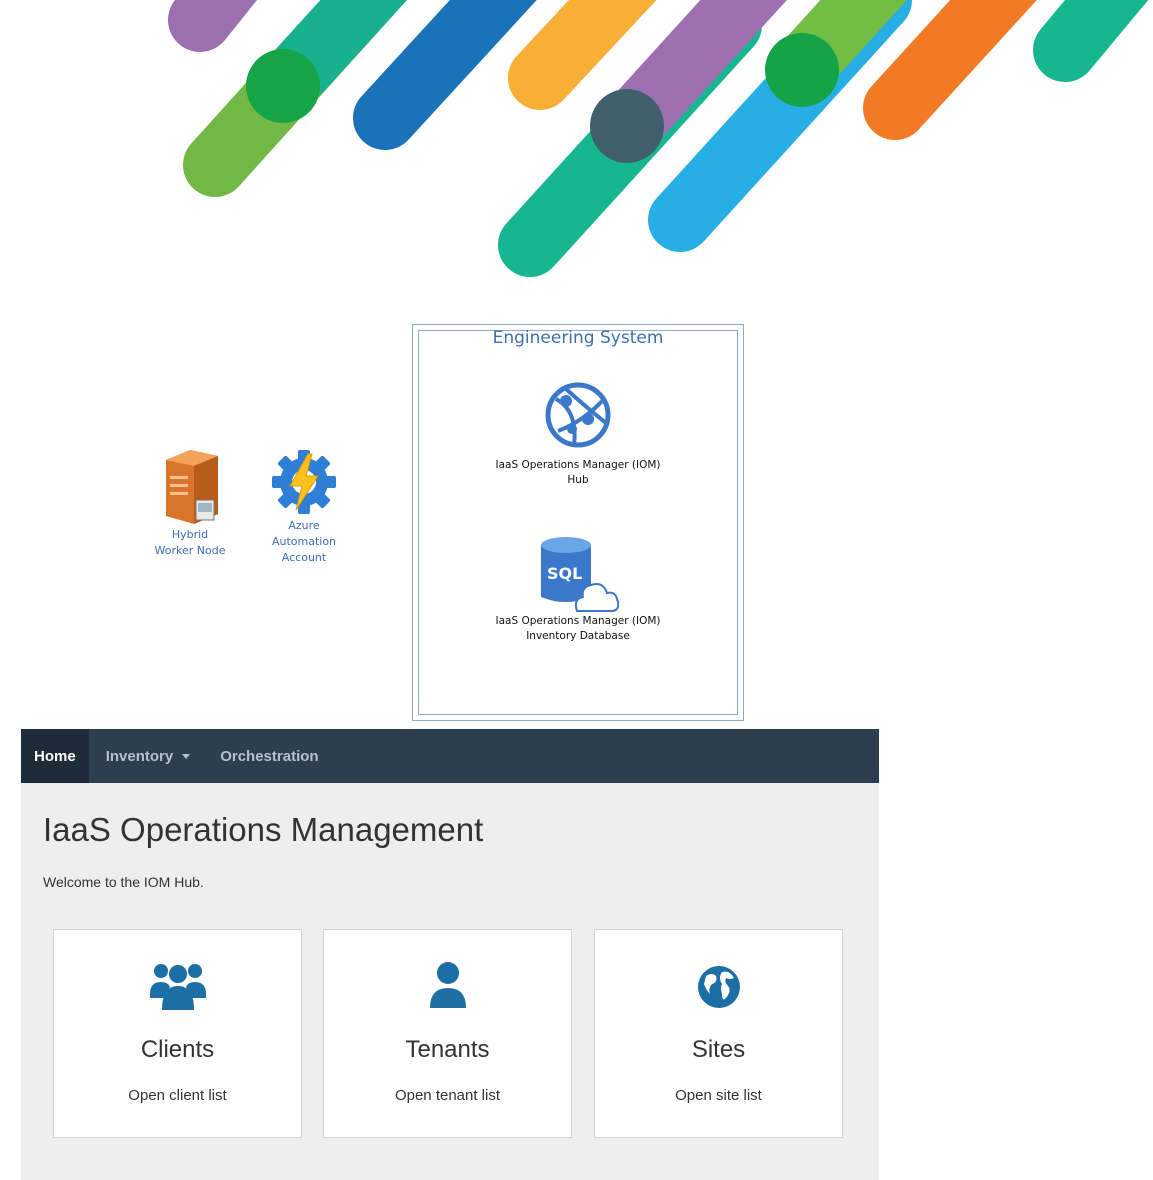 This screenshot has height=1180, width=1153. Describe the element at coordinates (578, 465) in the screenshot. I see `hub-caption-line1: IaaS Operations Manager (IOM)` at that location.